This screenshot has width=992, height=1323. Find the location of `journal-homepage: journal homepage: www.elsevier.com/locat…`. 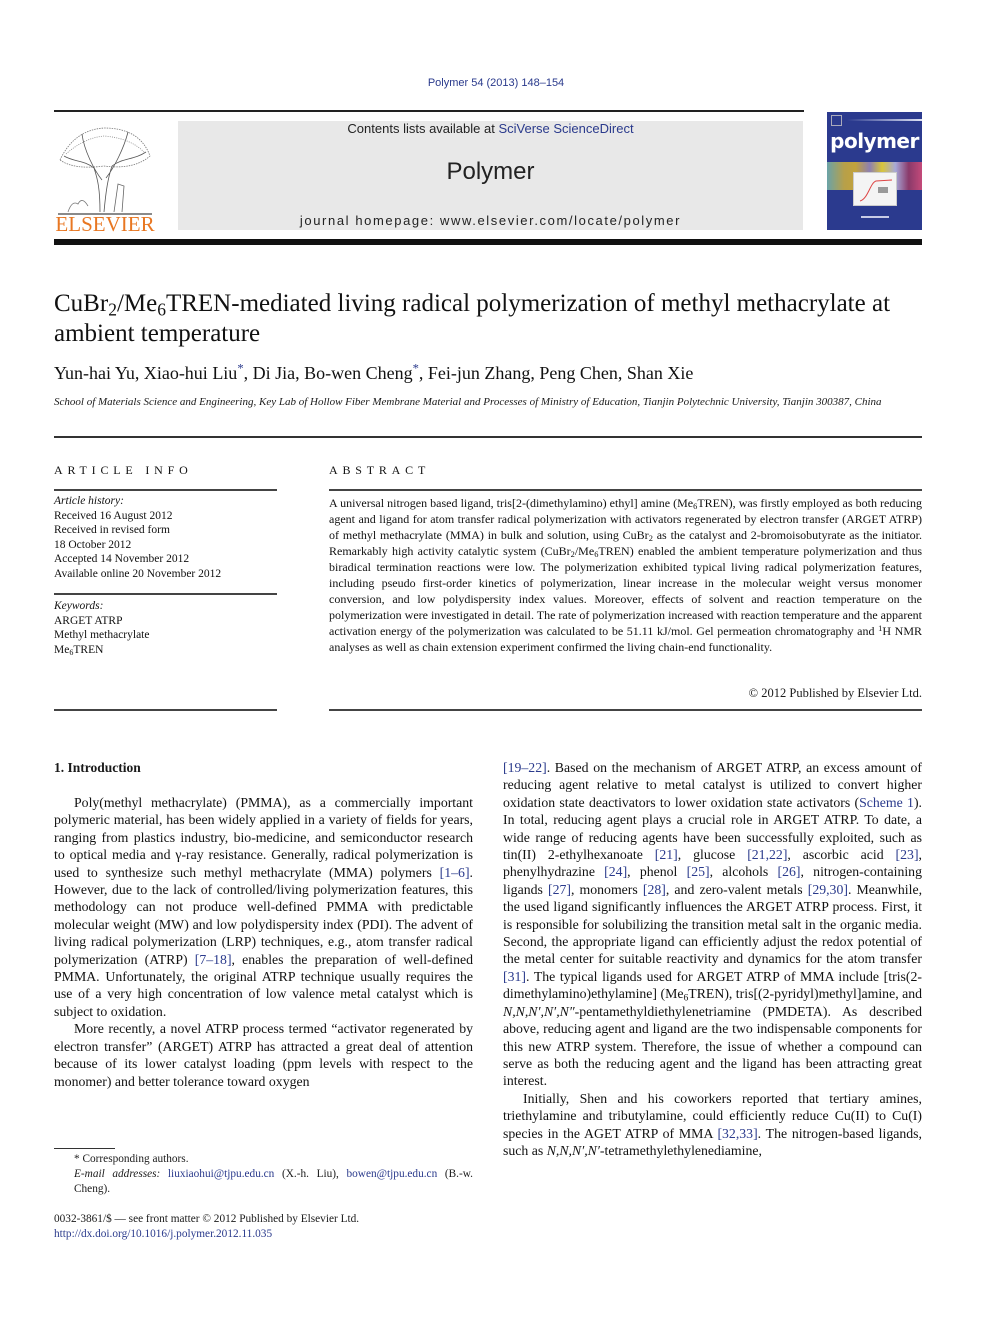

journal-homepage: journal homepage: www.elsevier.com/locat… is located at coordinates (490, 220).